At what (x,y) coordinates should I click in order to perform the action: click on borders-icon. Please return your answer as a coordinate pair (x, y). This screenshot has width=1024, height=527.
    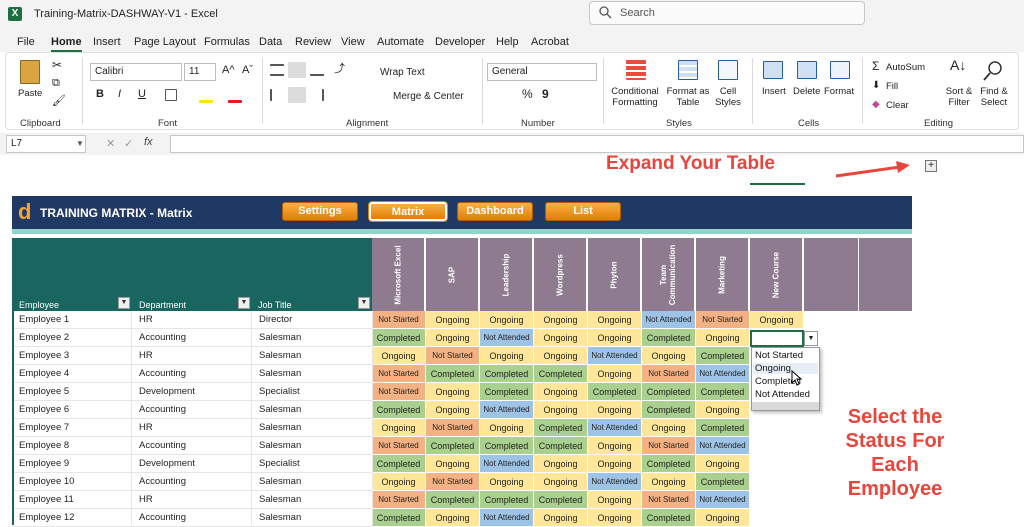
    Looking at the image, I should click on (171, 95).